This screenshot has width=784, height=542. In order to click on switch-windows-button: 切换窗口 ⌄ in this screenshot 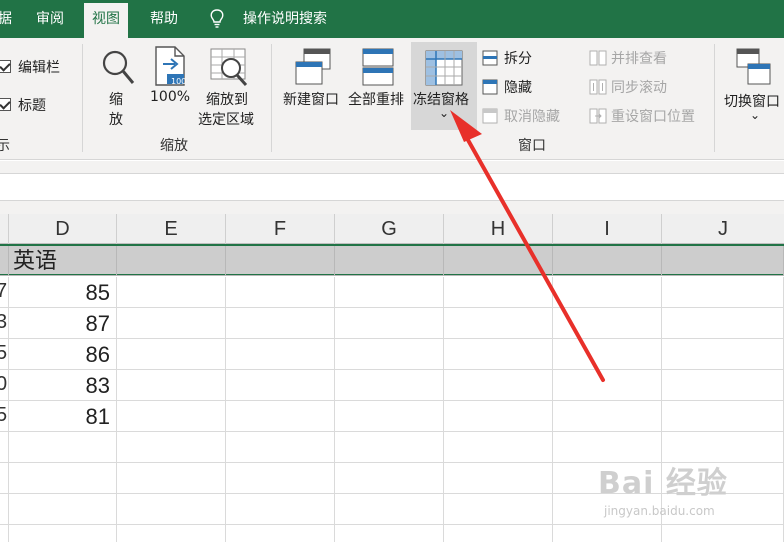, I will do `click(753, 87)`.